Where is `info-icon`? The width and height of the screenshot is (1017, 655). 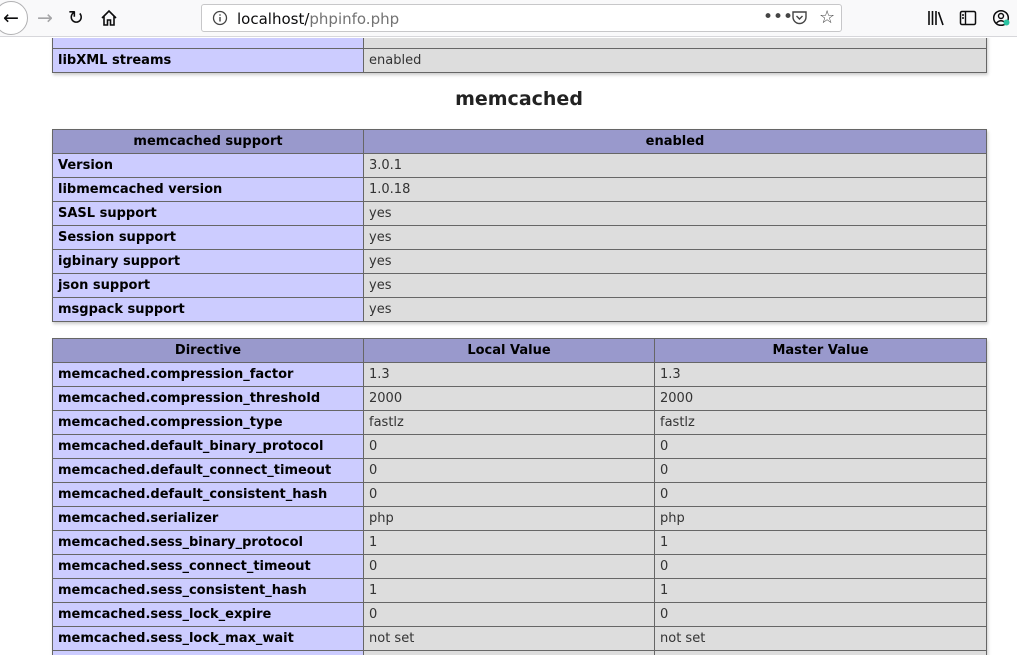
info-icon is located at coordinates (220, 20).